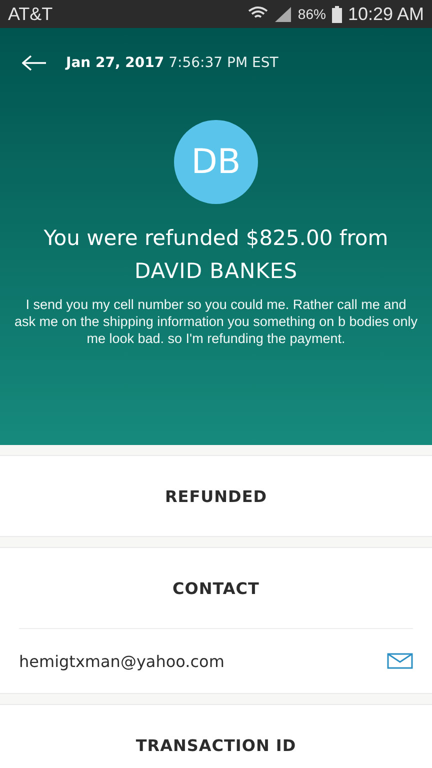  I want to click on carrier-name: AT&T, so click(30, 14).